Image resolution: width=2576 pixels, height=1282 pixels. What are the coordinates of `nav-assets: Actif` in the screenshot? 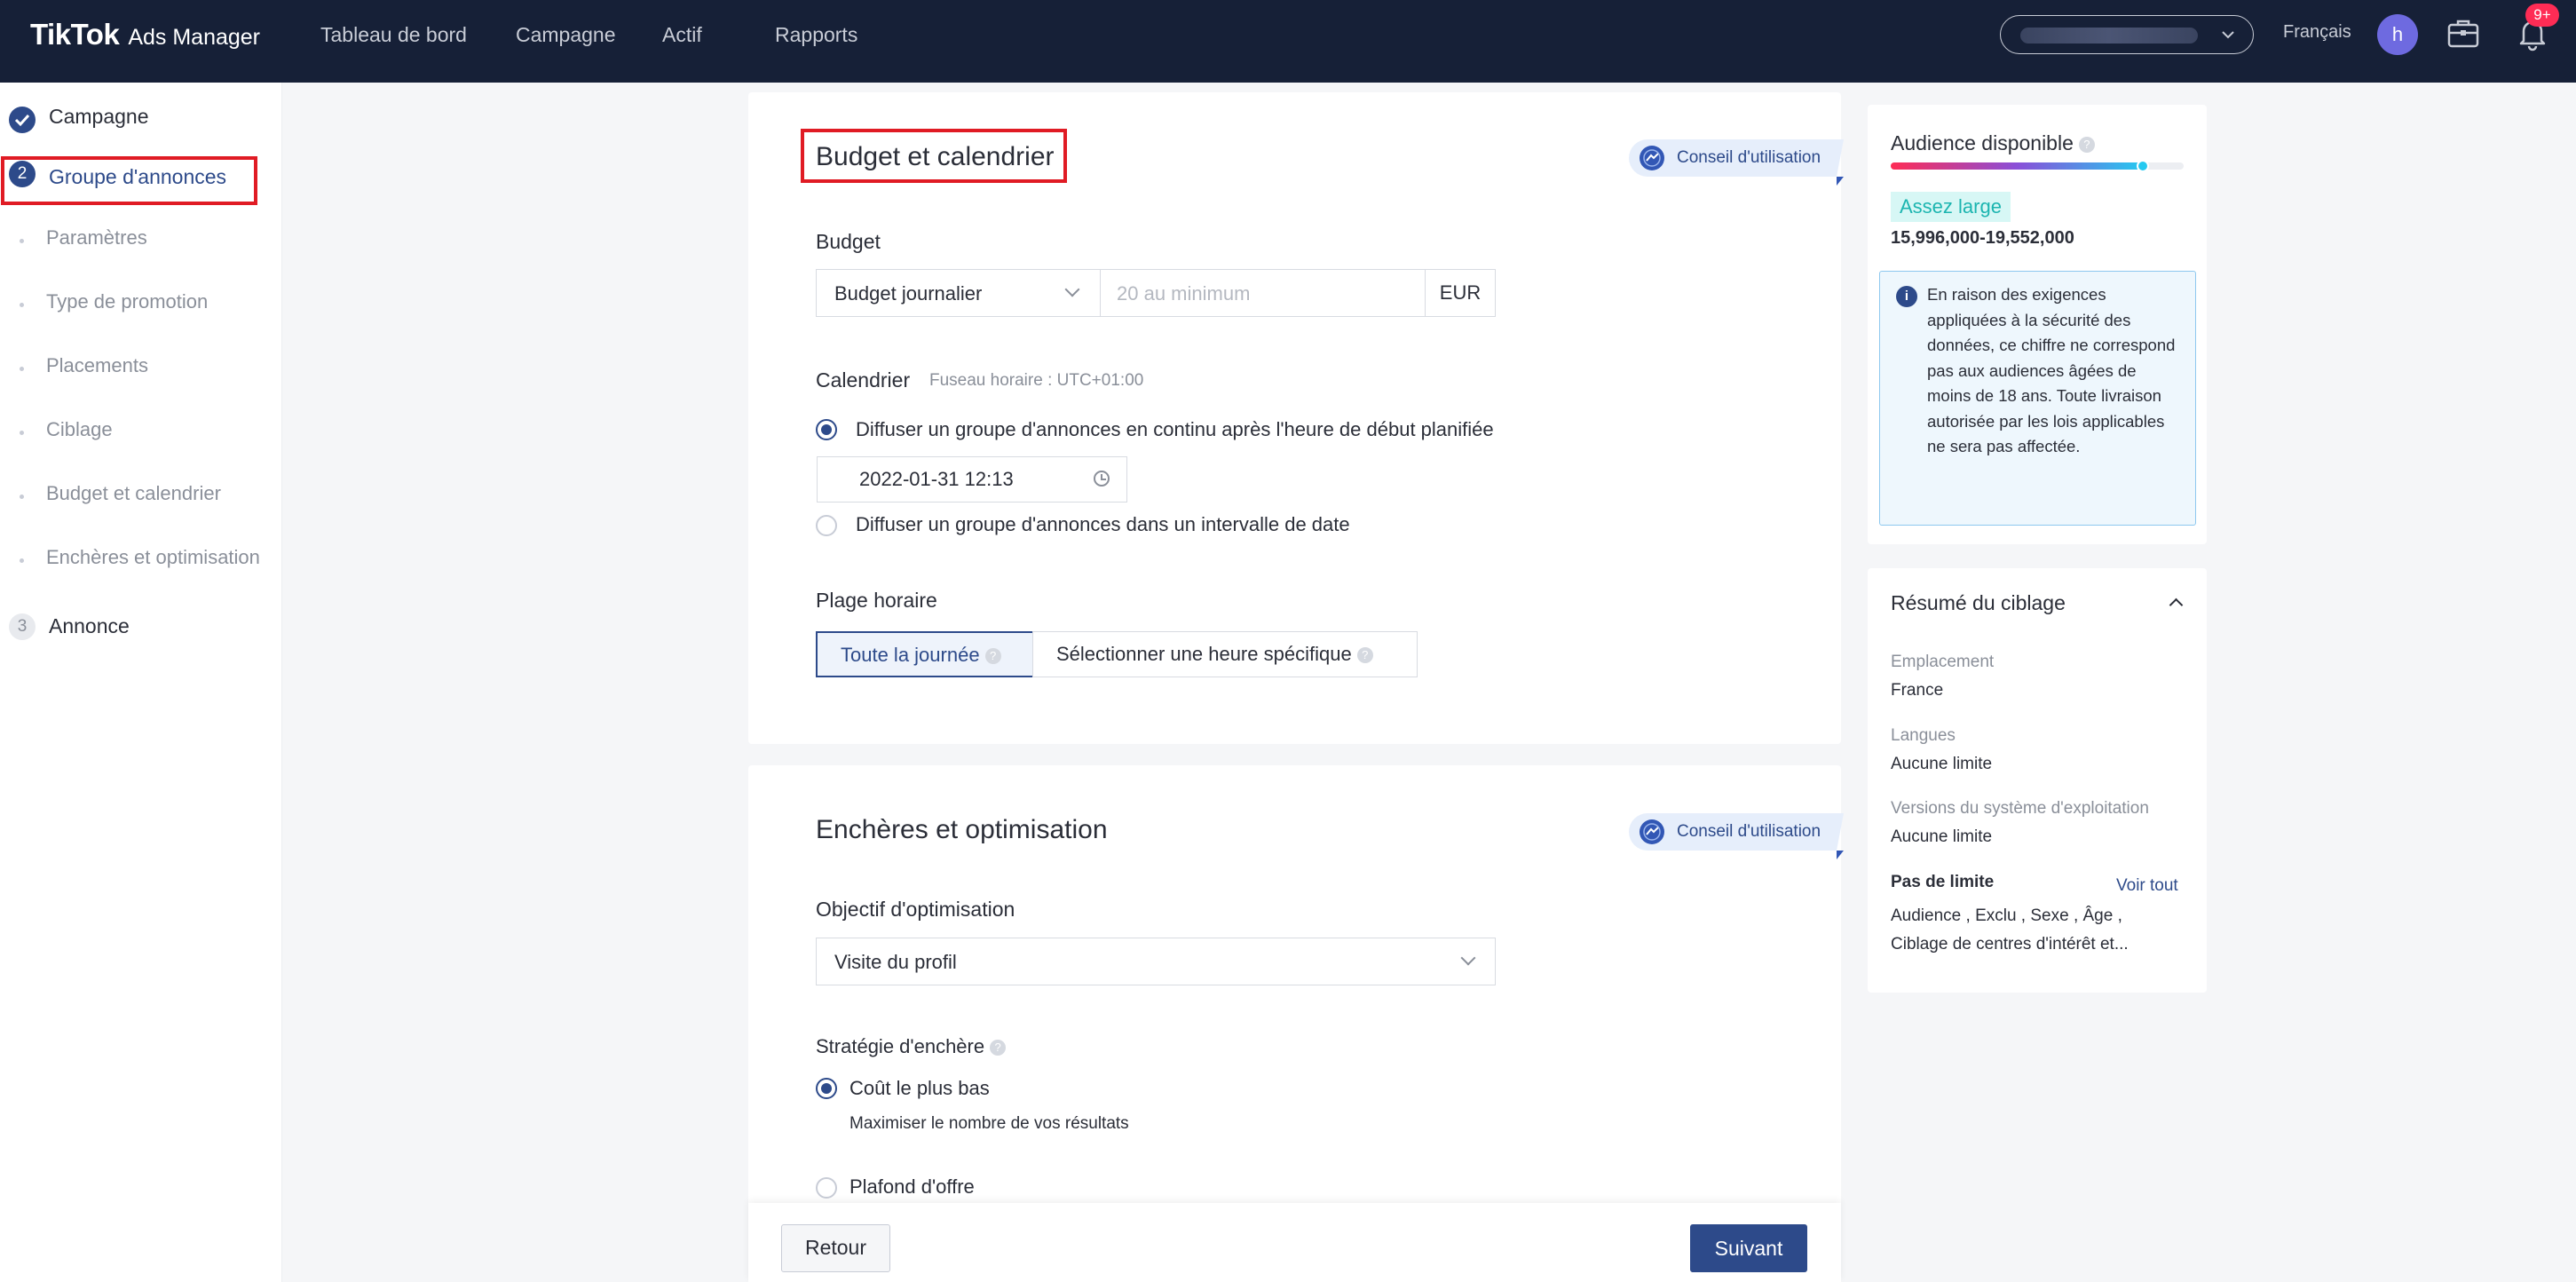 It's located at (682, 34).